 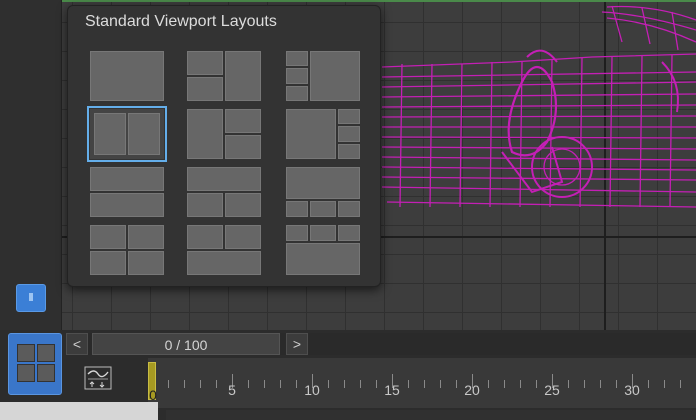 What do you see at coordinates (632, 390) in the screenshot?
I see `timeline-tick-label: 30` at bounding box center [632, 390].